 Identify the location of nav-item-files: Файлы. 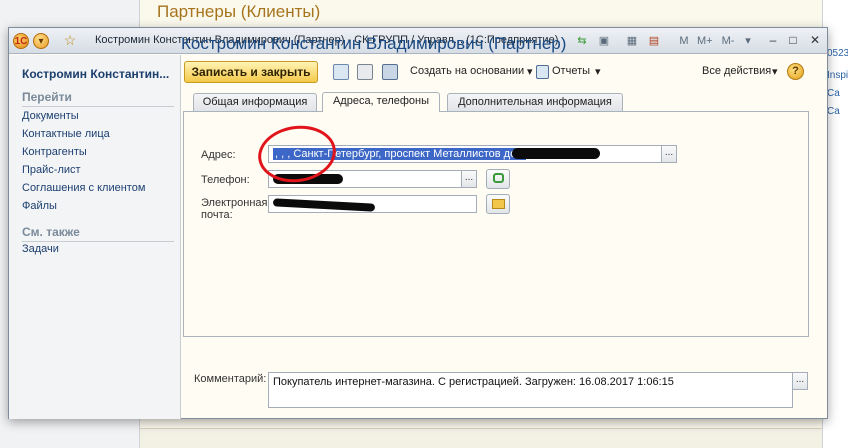
(39, 206).